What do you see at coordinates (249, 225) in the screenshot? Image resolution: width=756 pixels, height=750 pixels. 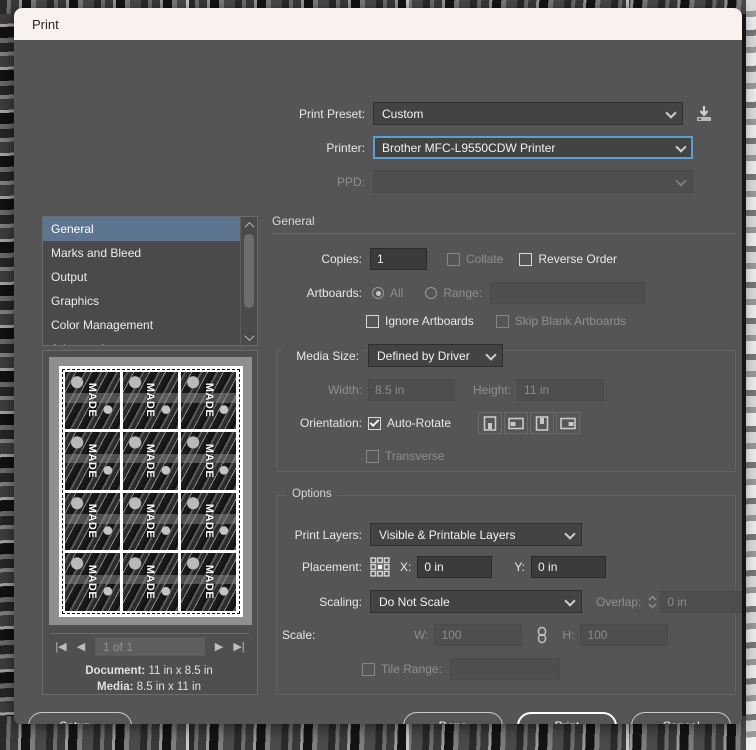 I see `scroll-up-icon` at bounding box center [249, 225].